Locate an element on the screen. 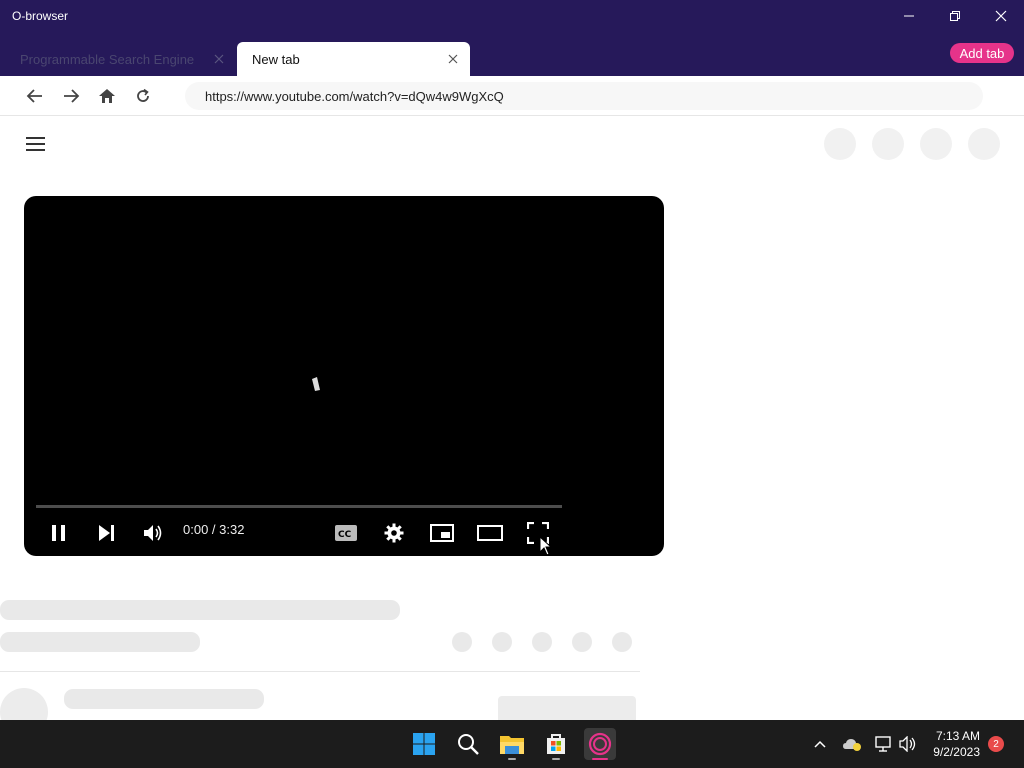 The width and height of the screenshot is (1024, 768). miniplayer-button is located at coordinates (442, 533).